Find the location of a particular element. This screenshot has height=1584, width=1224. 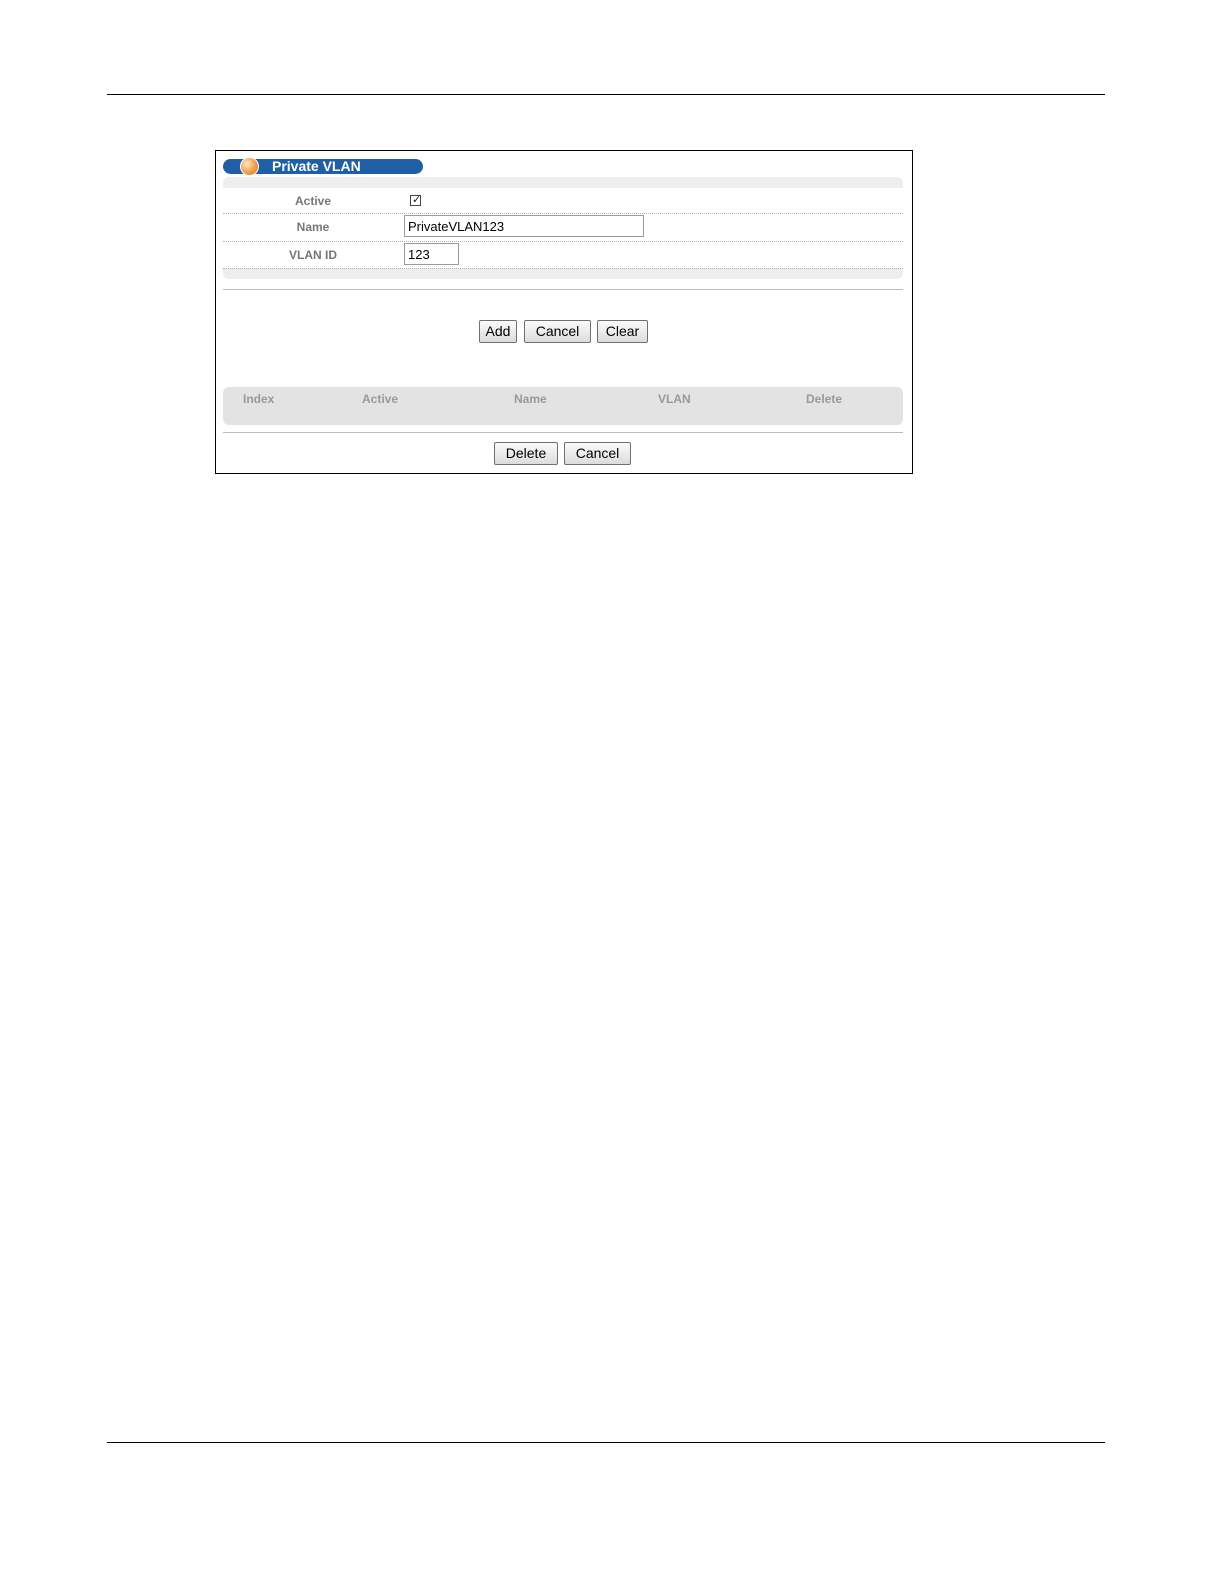

vlan-id-input is located at coordinates (431, 254).